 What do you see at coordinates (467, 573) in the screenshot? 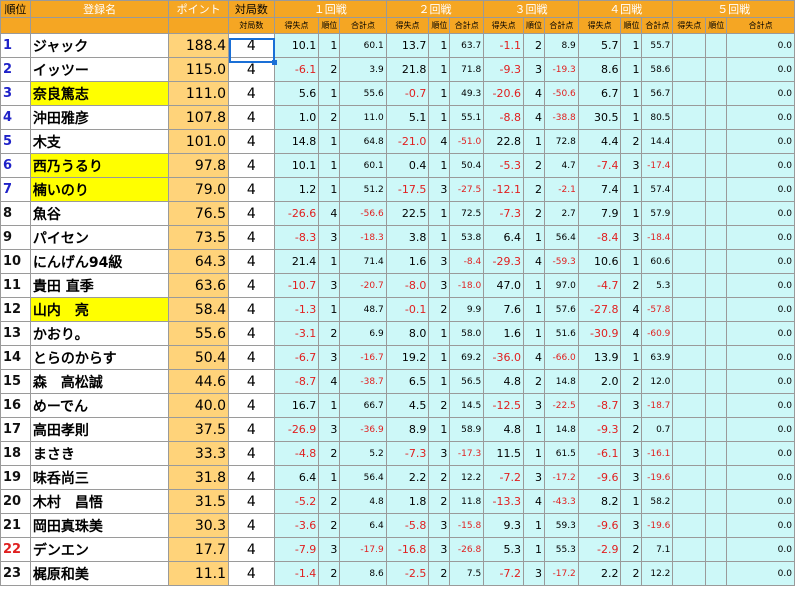
I see `round-2-total-cell: 7.5` at bounding box center [467, 573].